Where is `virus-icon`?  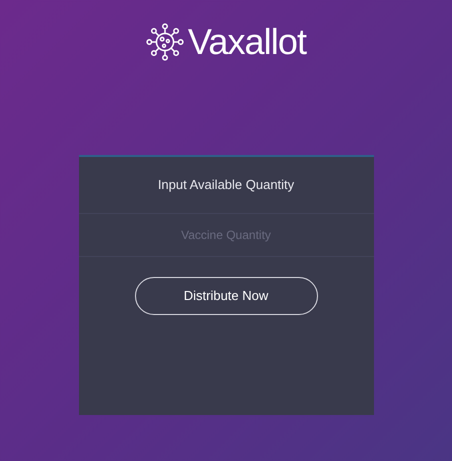 virus-icon is located at coordinates (165, 42).